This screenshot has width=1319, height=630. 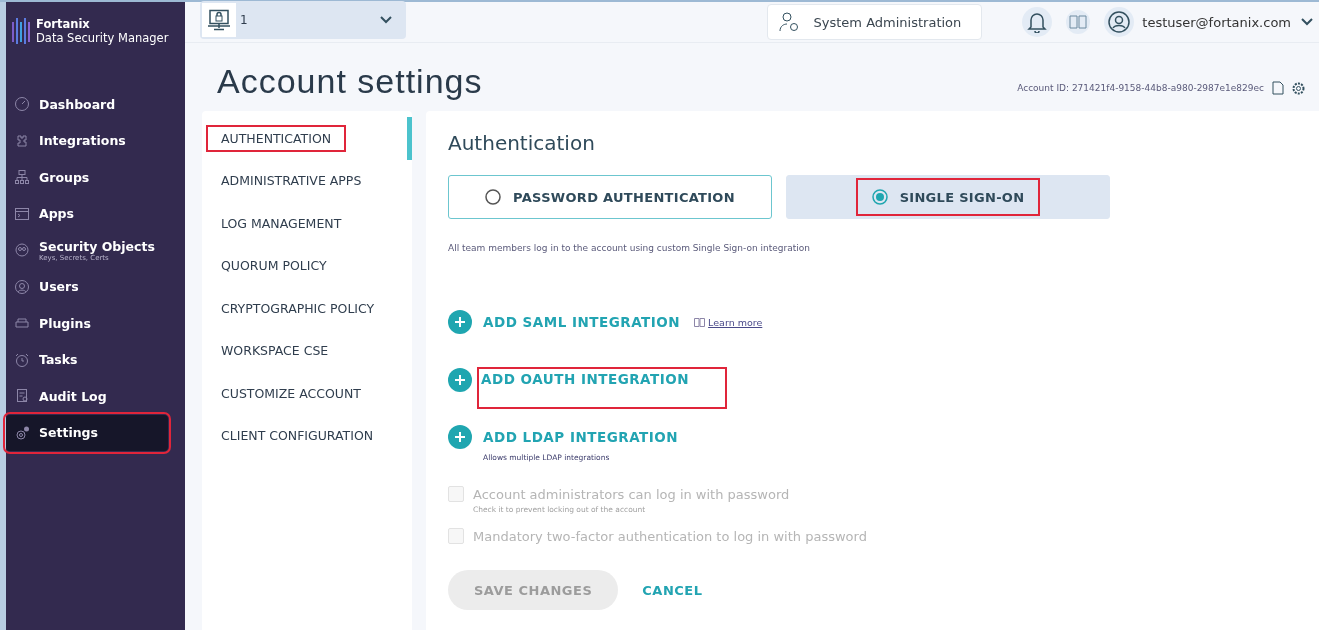 What do you see at coordinates (307, 138) in the screenshot?
I see `settings-menu-item: AUTHENTICATION` at bounding box center [307, 138].